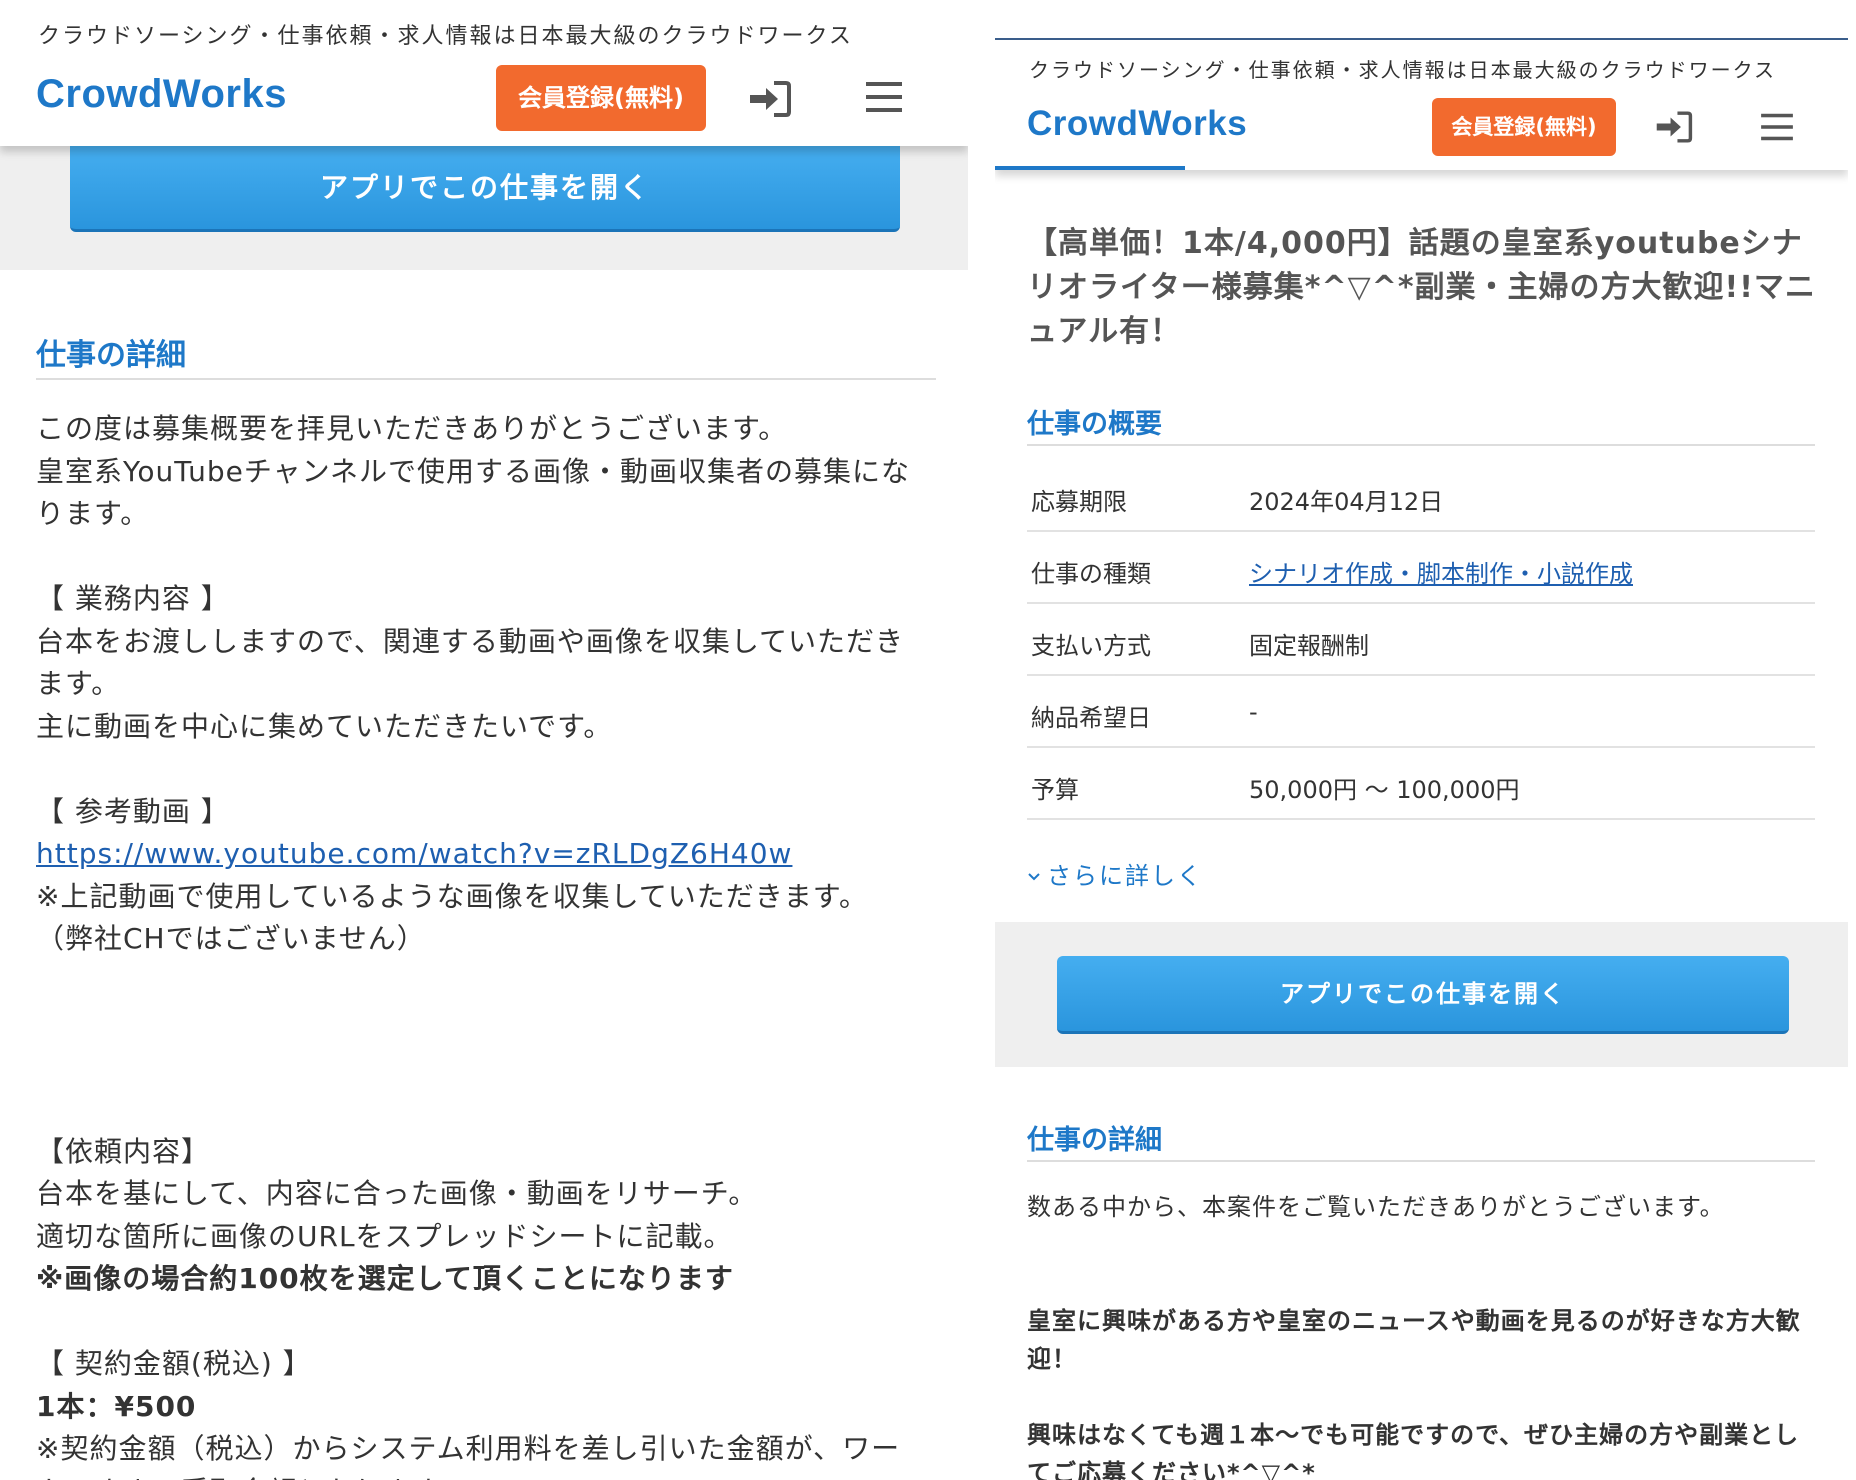 The image size is (1856, 1480). I want to click on details-note: ※画像の場合約100枚を選定して頂くことになります, so click(385, 1278).